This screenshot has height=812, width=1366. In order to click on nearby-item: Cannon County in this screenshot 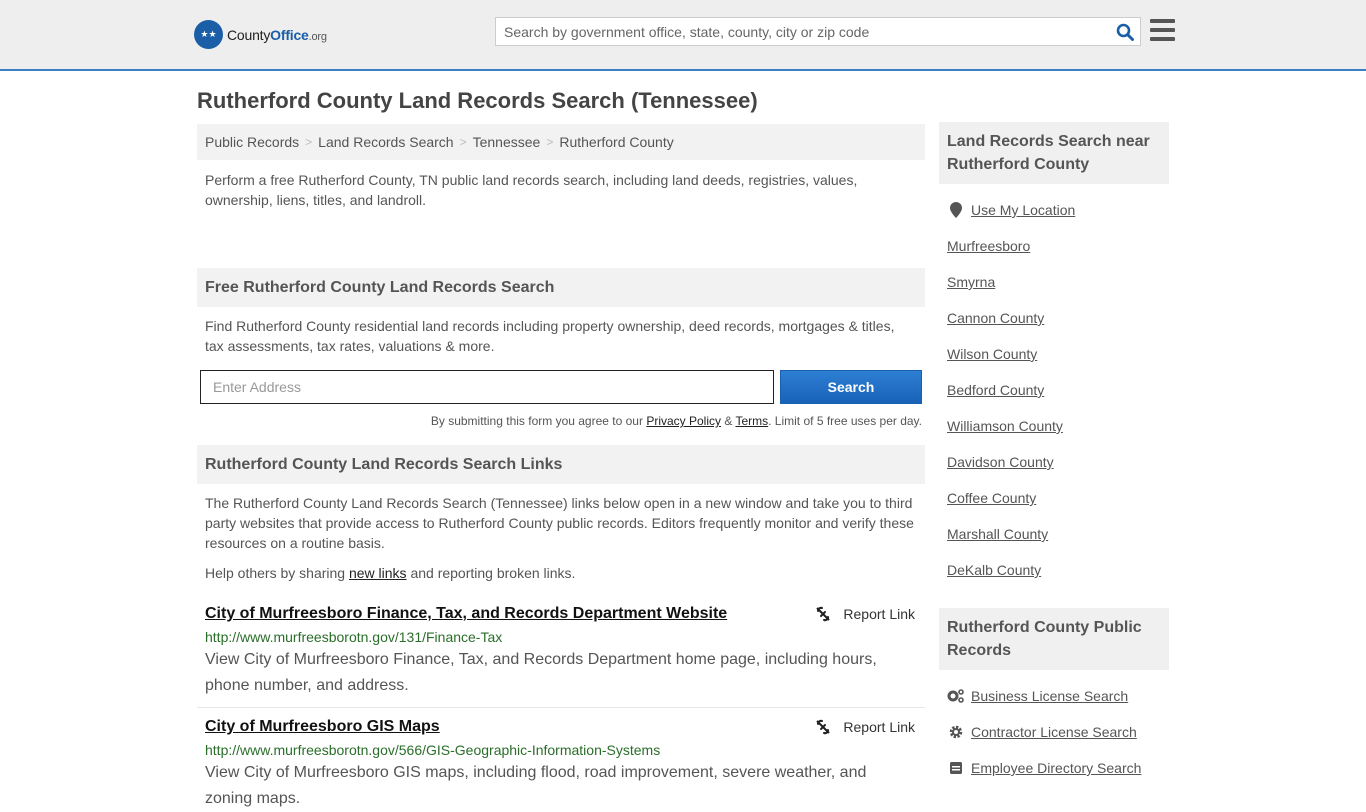, I will do `click(1058, 318)`.